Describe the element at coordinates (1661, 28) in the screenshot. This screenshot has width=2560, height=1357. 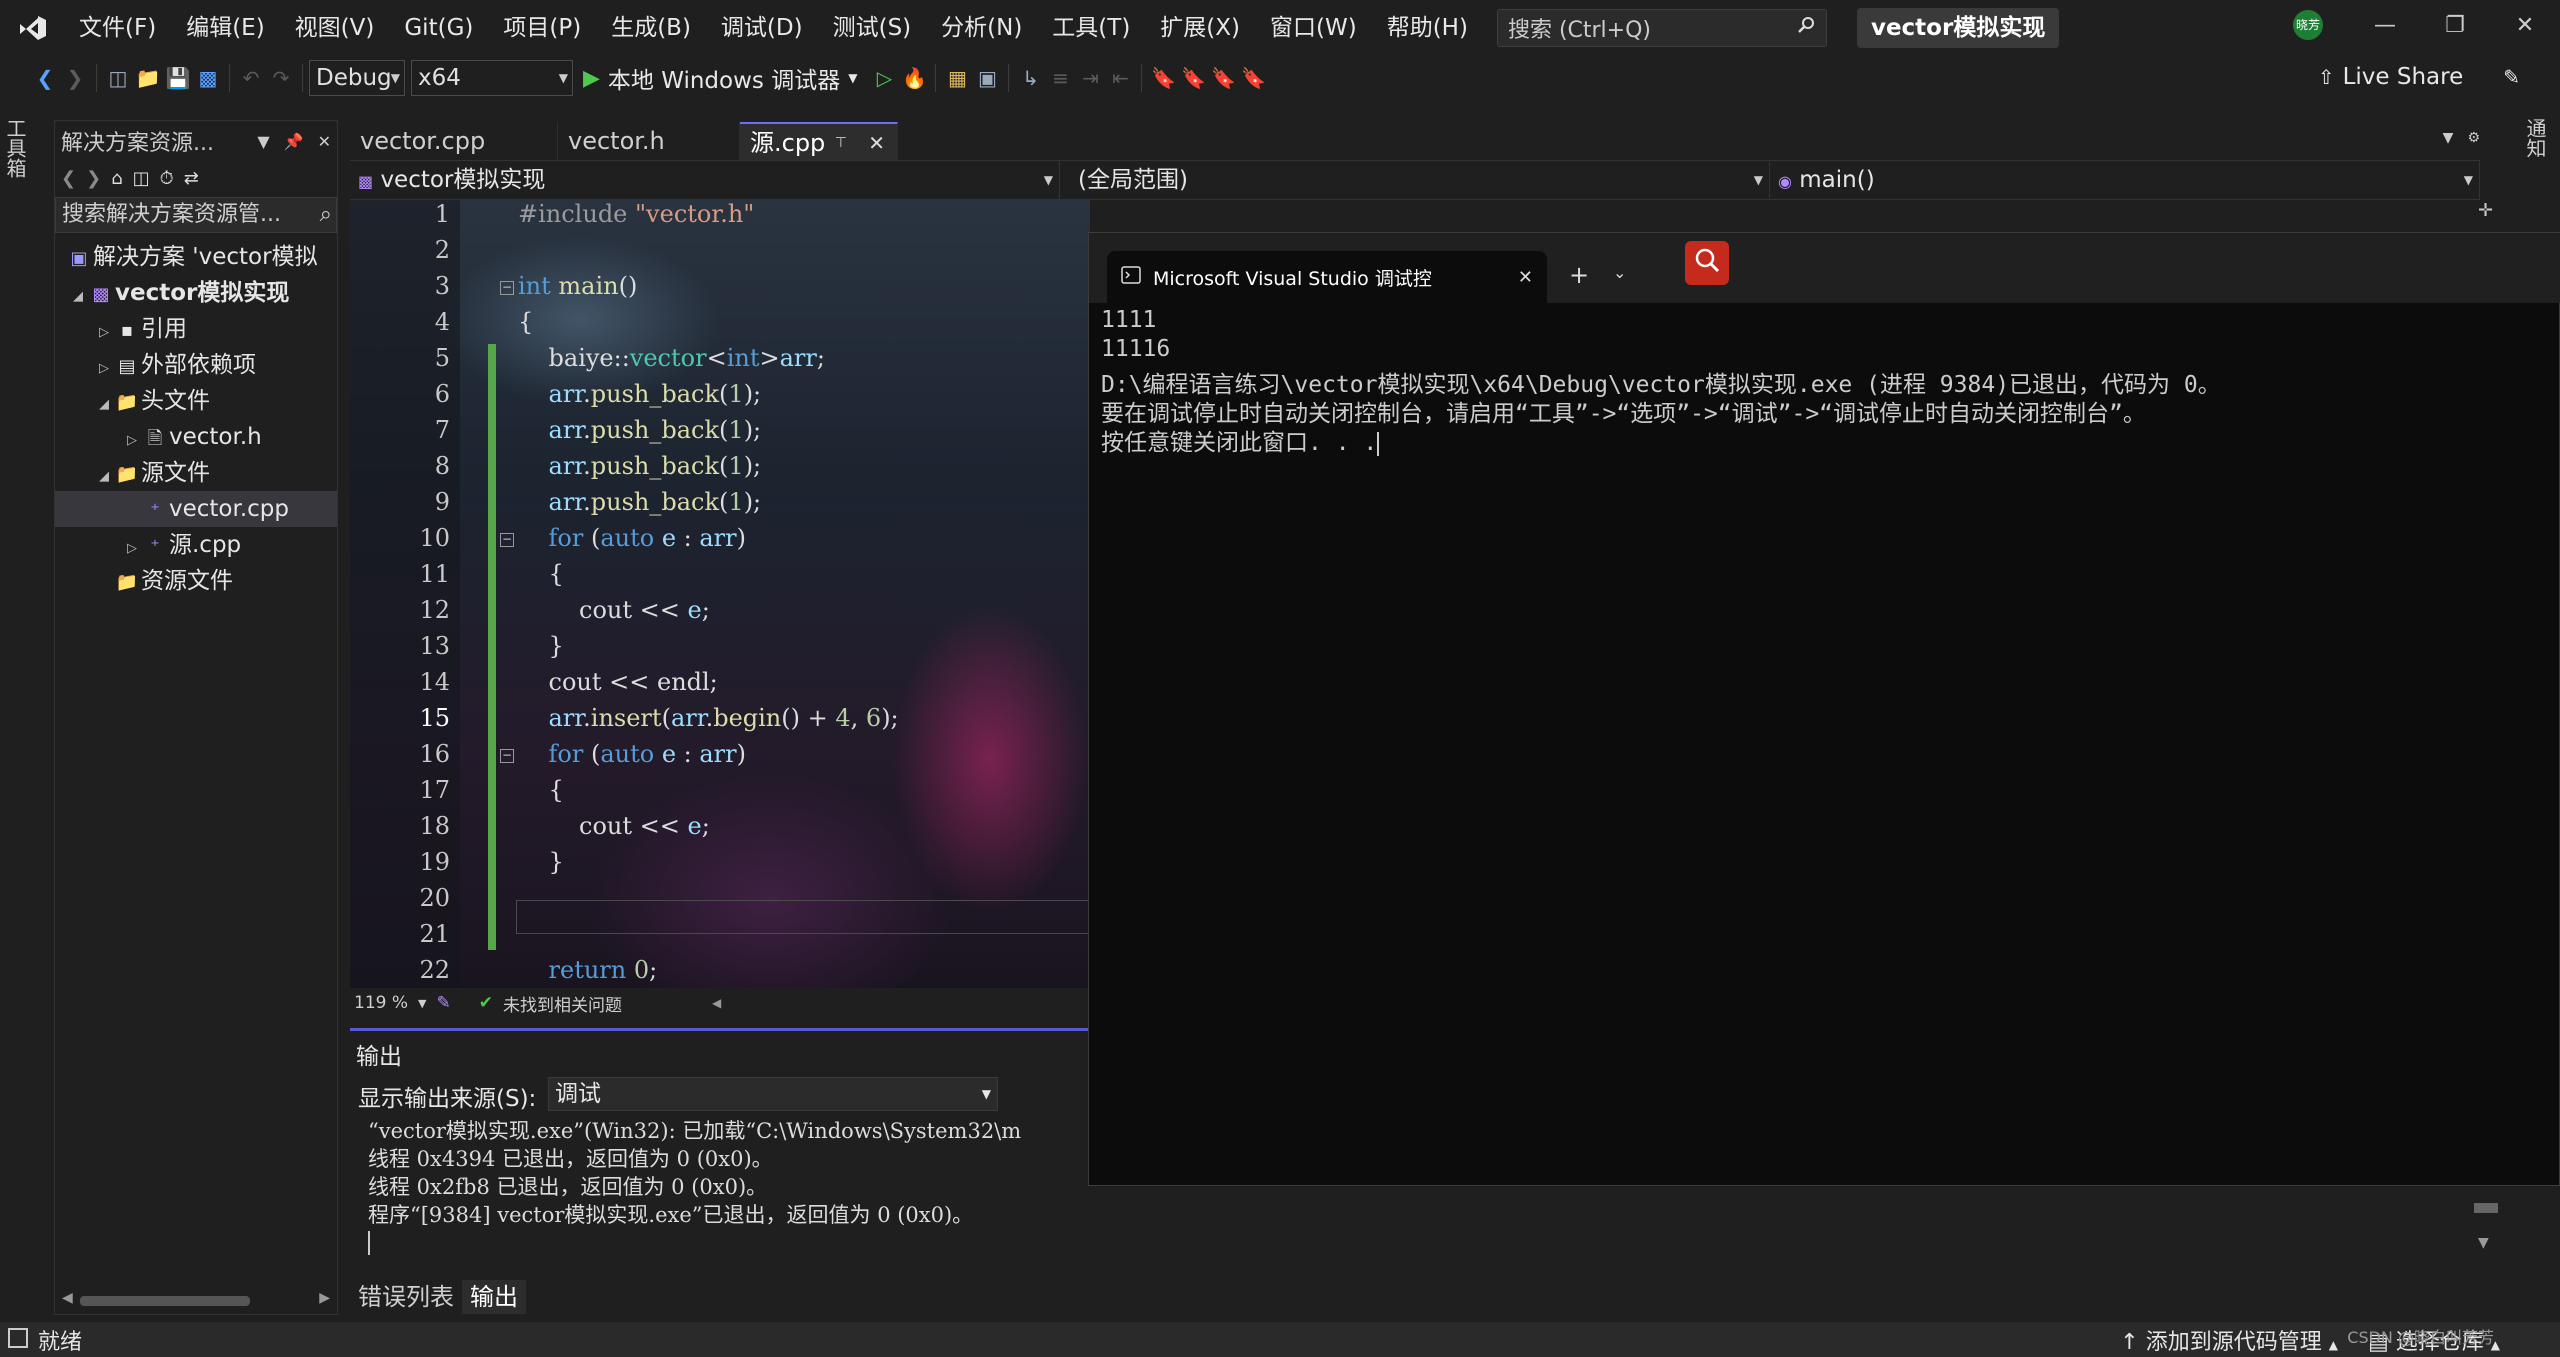
I see `global-search-input: 搜索 (Ctrl+Q)` at that location.